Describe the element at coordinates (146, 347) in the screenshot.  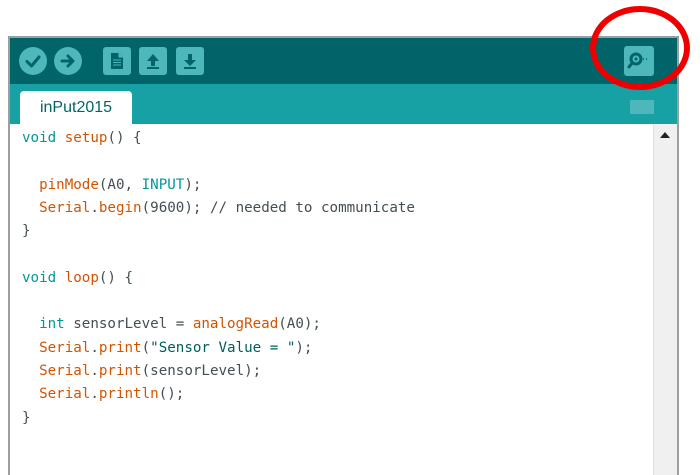
I see `code-token: (` at that location.